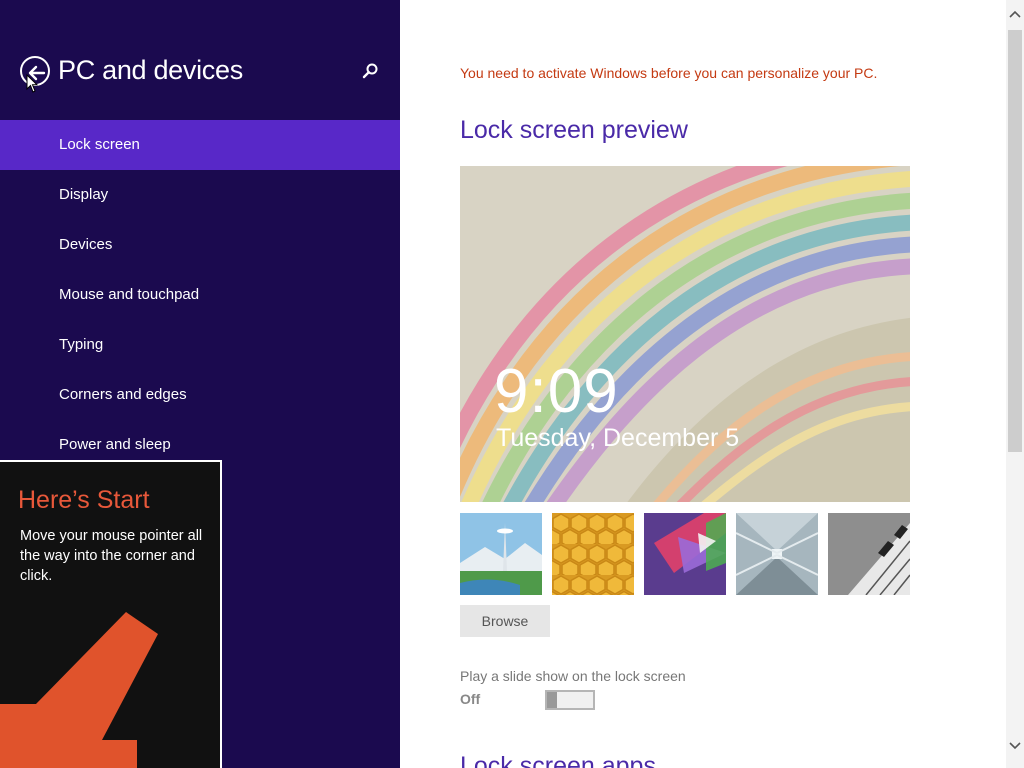  Describe the element at coordinates (552, 700) in the screenshot. I see `toggle-knob` at that location.